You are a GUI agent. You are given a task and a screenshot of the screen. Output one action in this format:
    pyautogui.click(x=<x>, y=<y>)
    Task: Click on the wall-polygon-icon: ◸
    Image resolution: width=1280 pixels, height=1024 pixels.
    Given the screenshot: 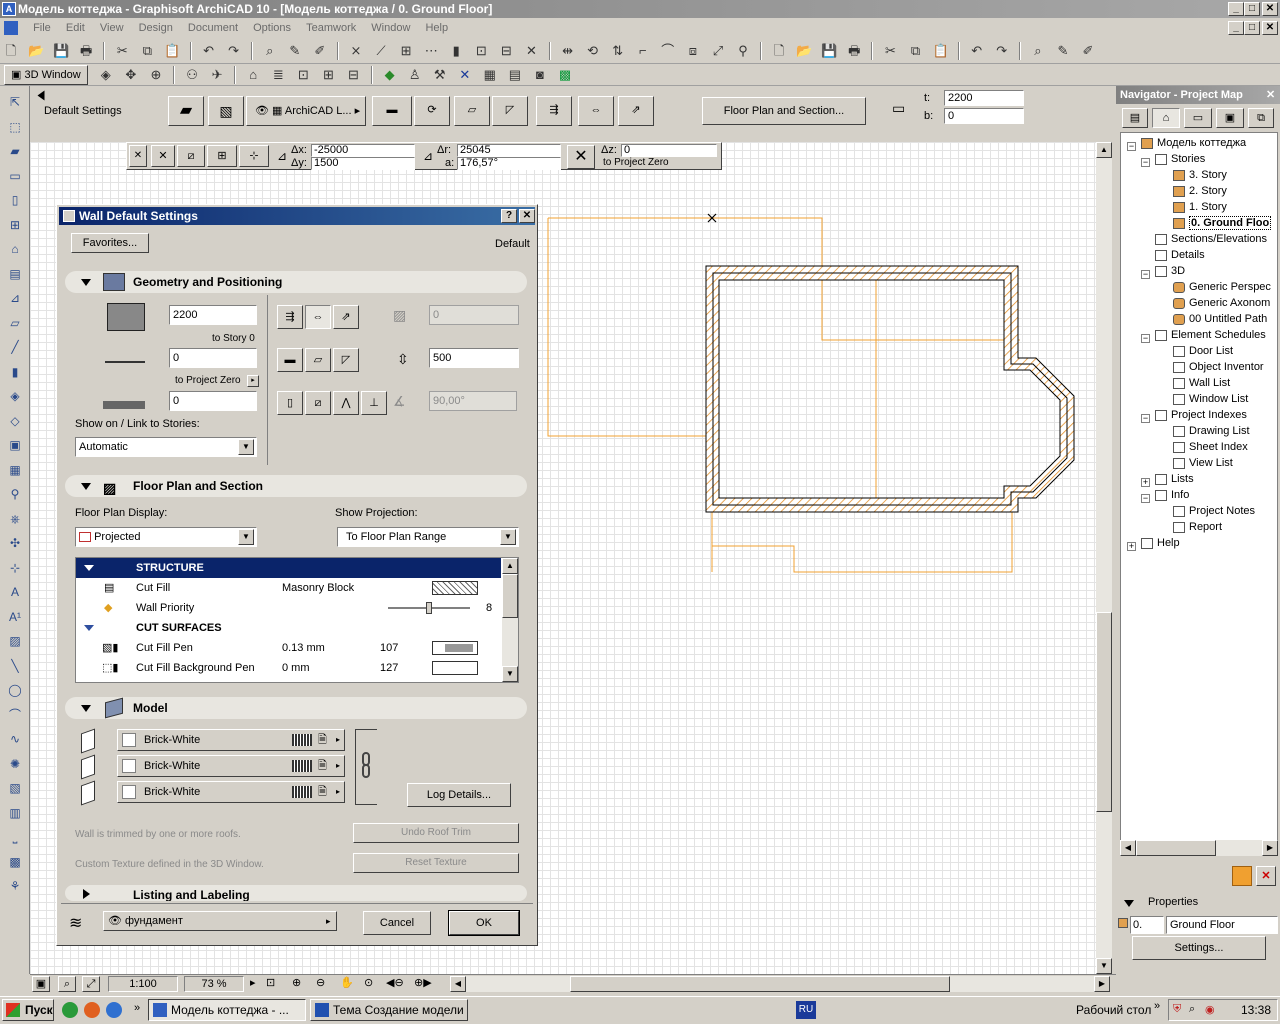 What is the action you would take?
    pyautogui.click(x=346, y=360)
    